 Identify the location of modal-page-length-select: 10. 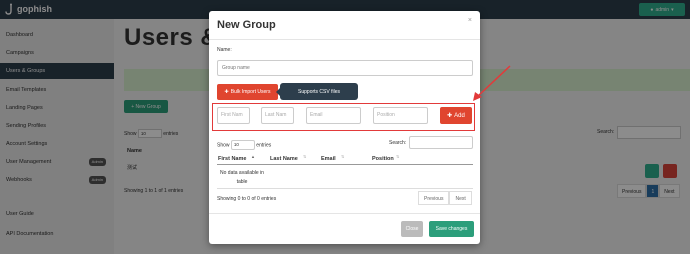
(242, 145).